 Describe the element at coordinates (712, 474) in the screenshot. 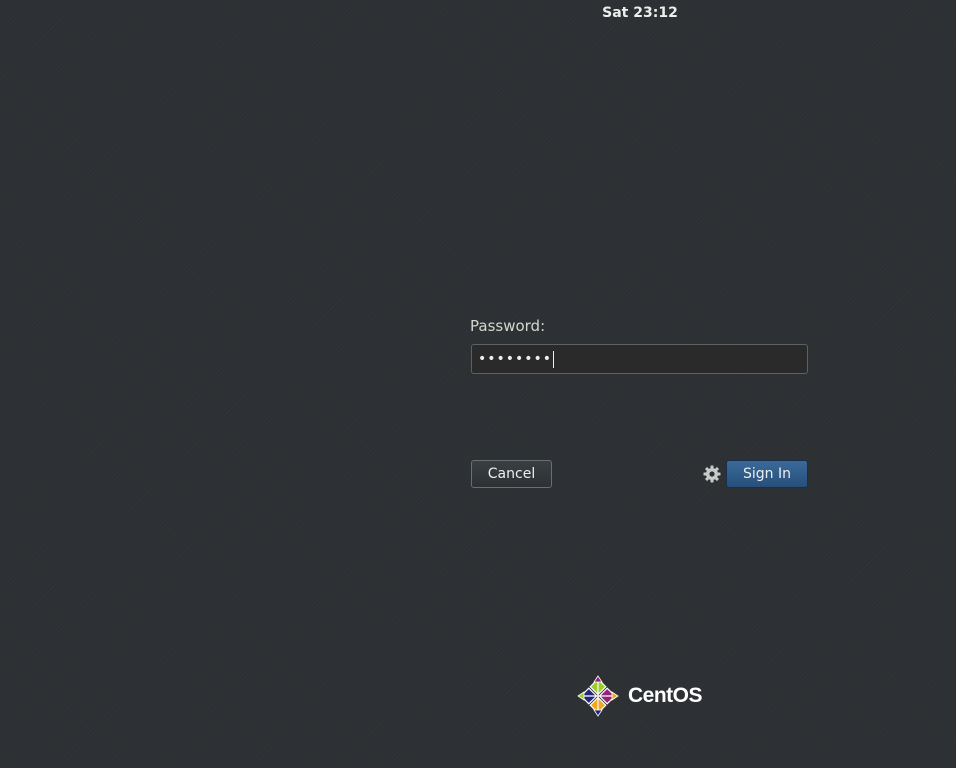

I see `gear-icon` at that location.